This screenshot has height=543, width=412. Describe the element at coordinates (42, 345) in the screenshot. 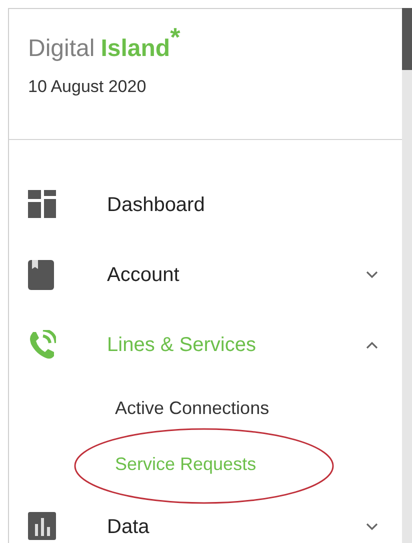

I see `phone-icon` at that location.